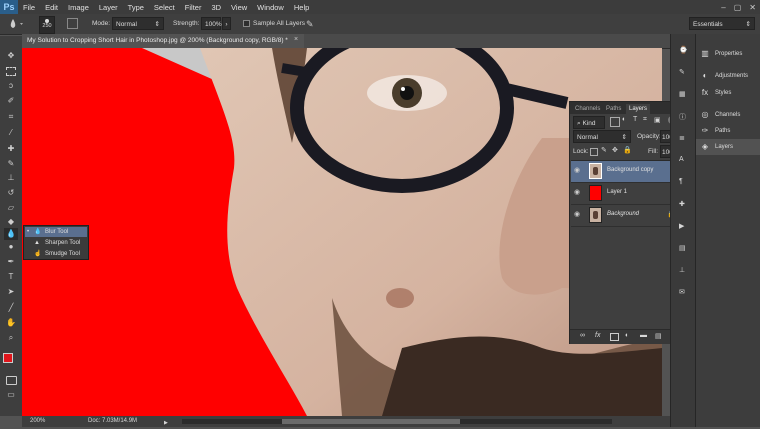  I want to click on lock-position-icon: ✥, so click(615, 150).